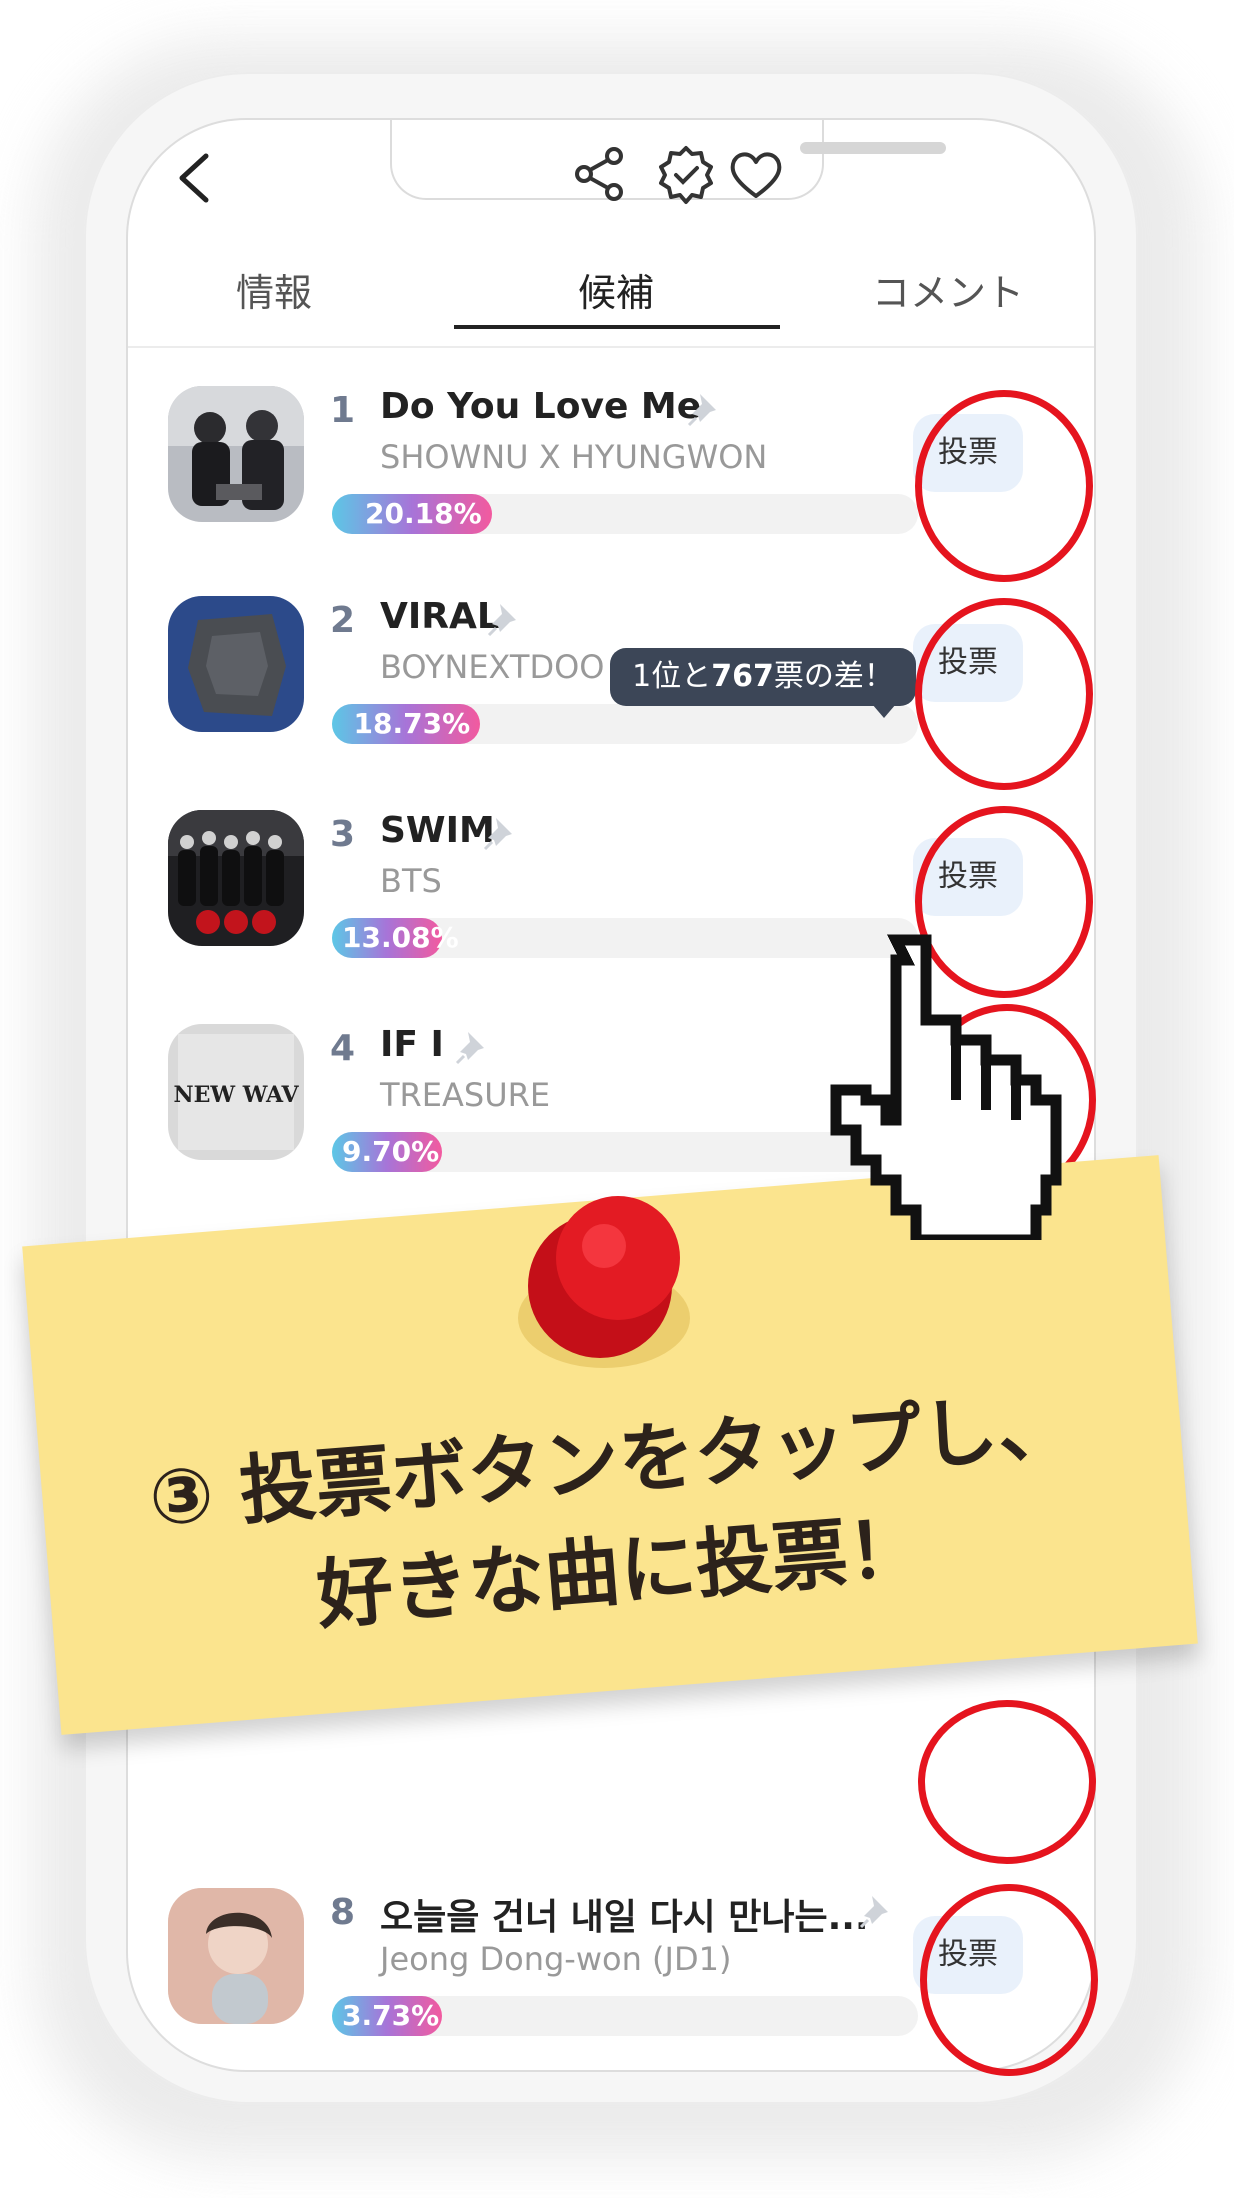 The height and width of the screenshot is (2198, 1234). What do you see at coordinates (492, 667) in the screenshot?
I see `artist-name: BOYNEXTDOO` at bounding box center [492, 667].